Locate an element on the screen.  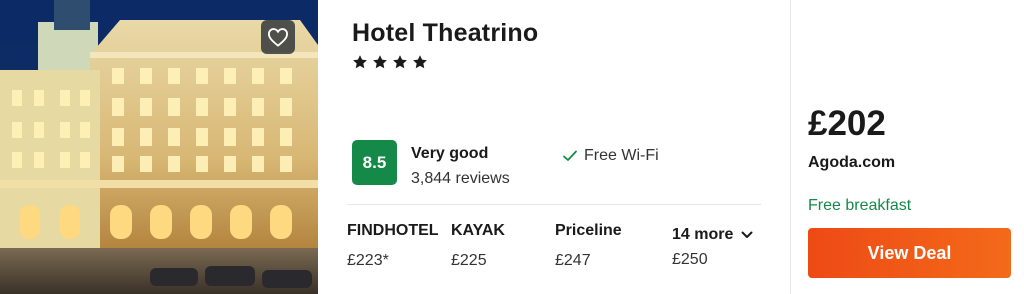
favorite-button is located at coordinates (278, 37).